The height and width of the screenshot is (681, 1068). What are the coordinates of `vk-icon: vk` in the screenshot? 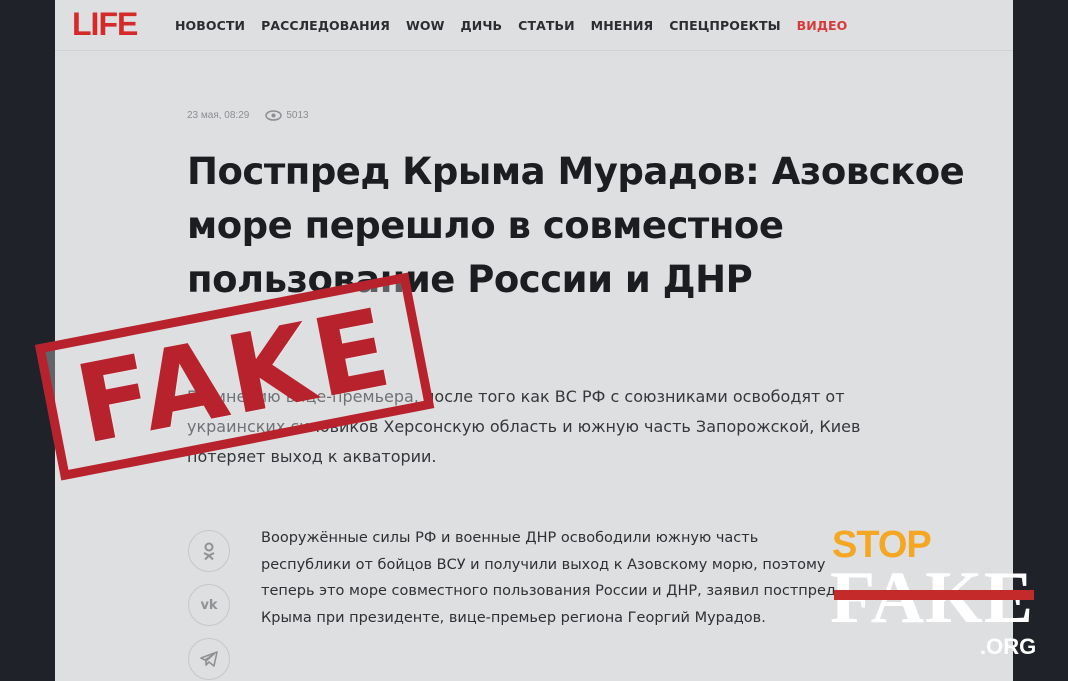 It's located at (209, 605).